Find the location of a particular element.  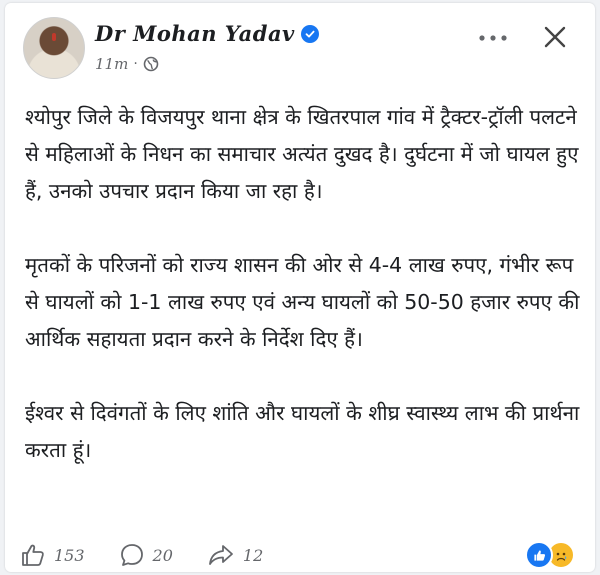

comment-count: 20 is located at coordinates (162, 555).